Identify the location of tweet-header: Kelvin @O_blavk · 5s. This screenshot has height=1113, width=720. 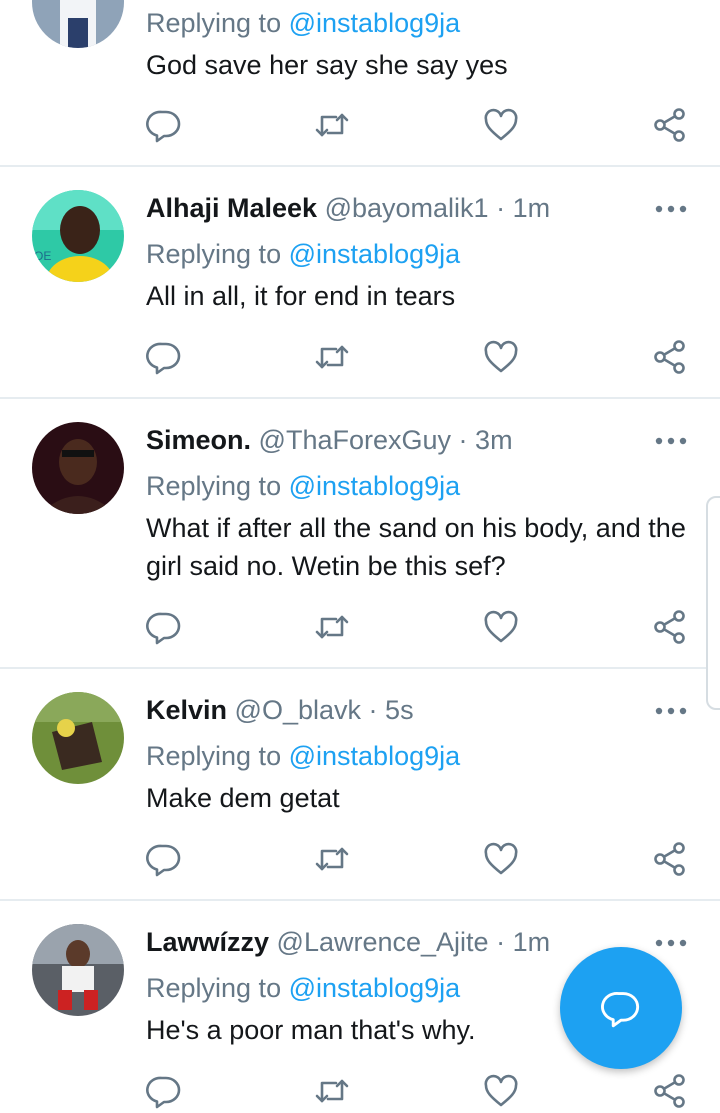
(280, 710).